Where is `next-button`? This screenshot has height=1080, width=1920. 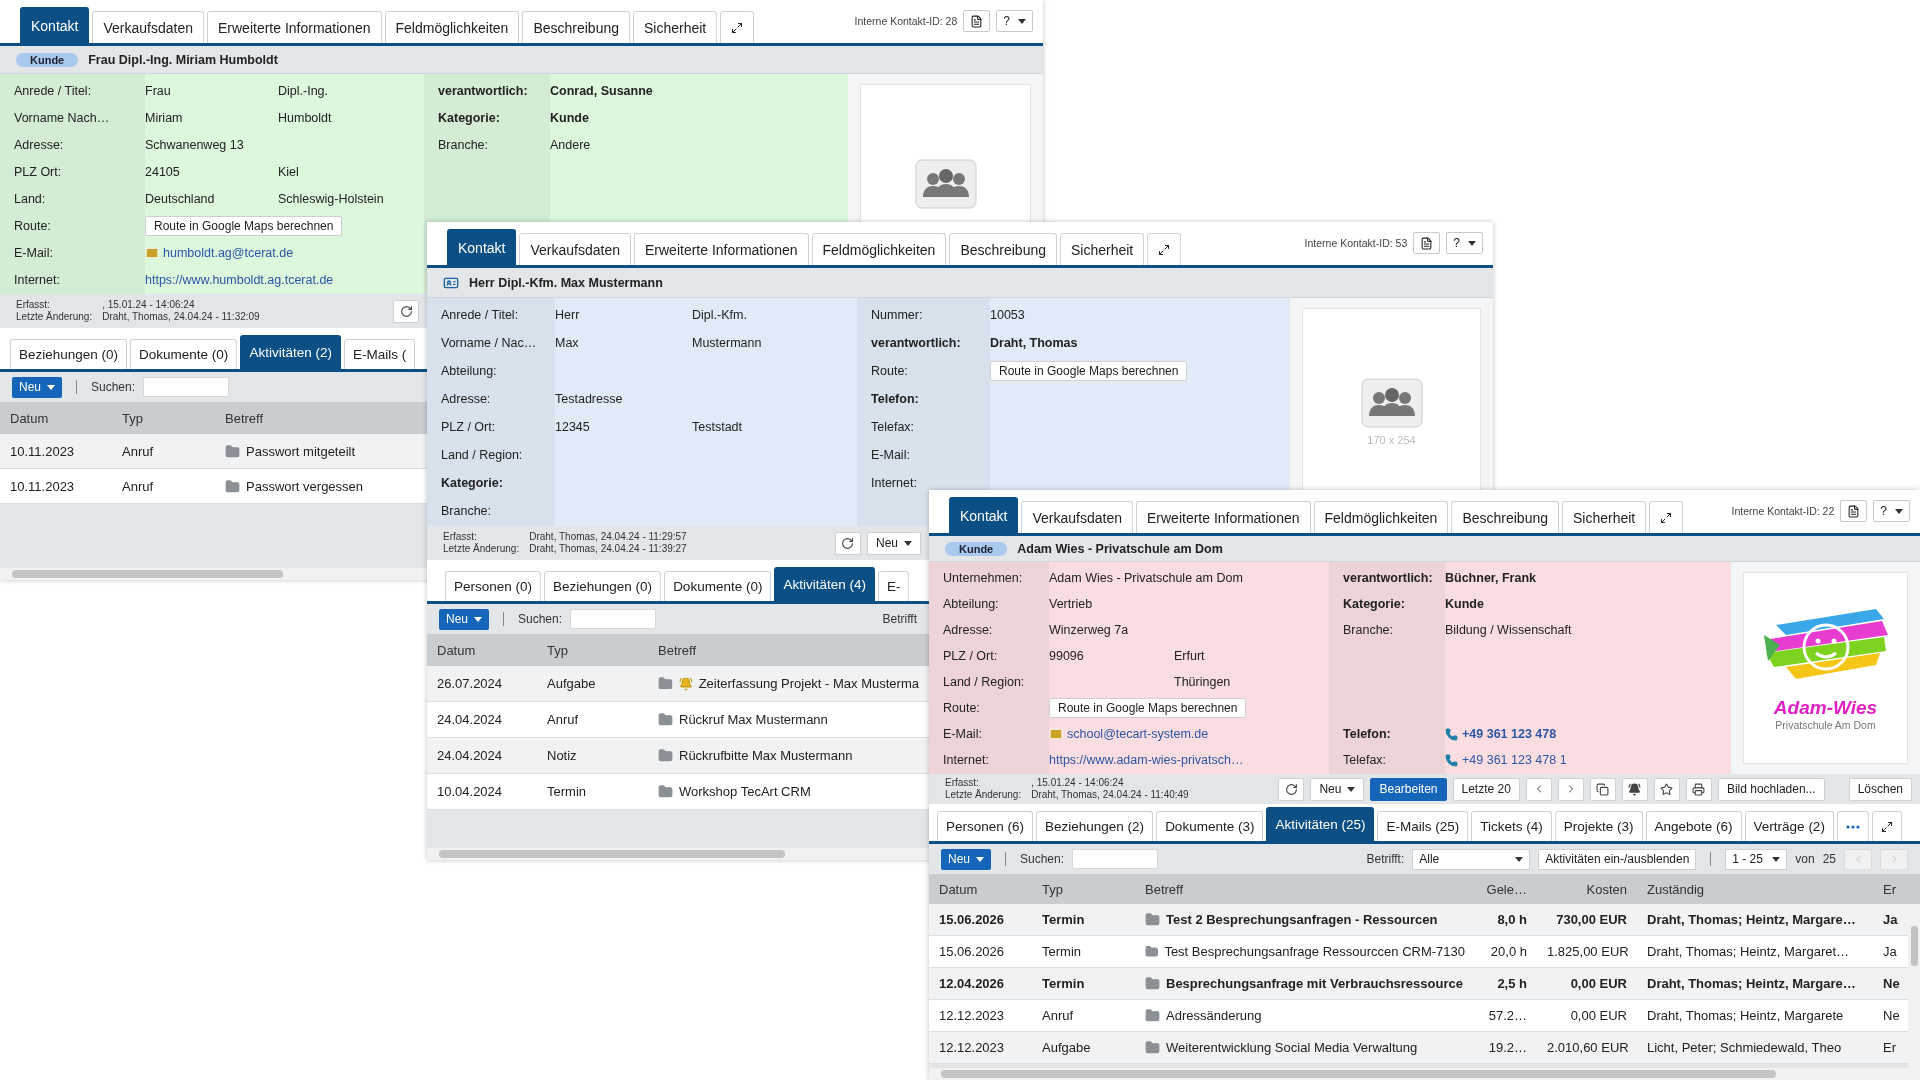 next-button is located at coordinates (1570, 789).